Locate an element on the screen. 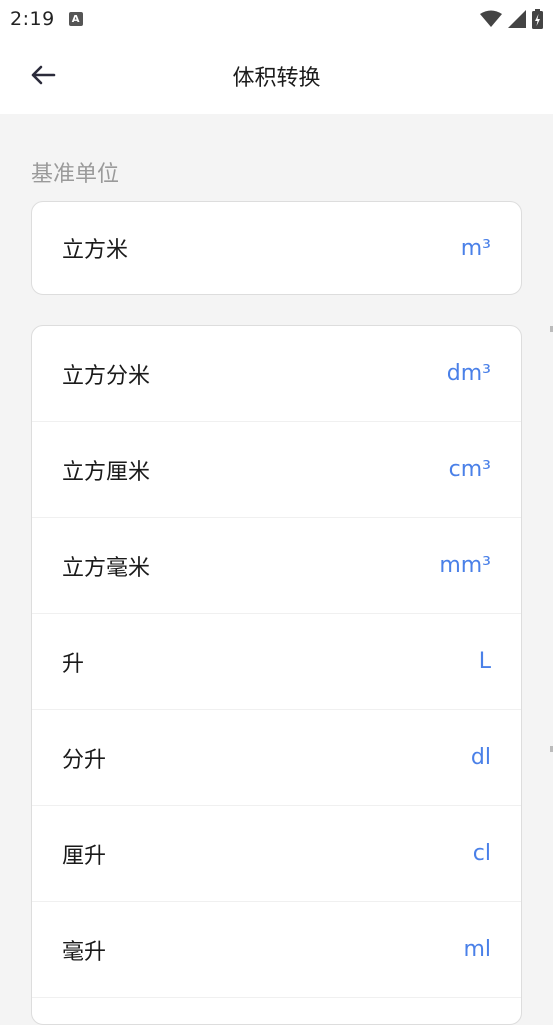 The image size is (553, 1025). unit-symbol: dm³ is located at coordinates (468, 373).